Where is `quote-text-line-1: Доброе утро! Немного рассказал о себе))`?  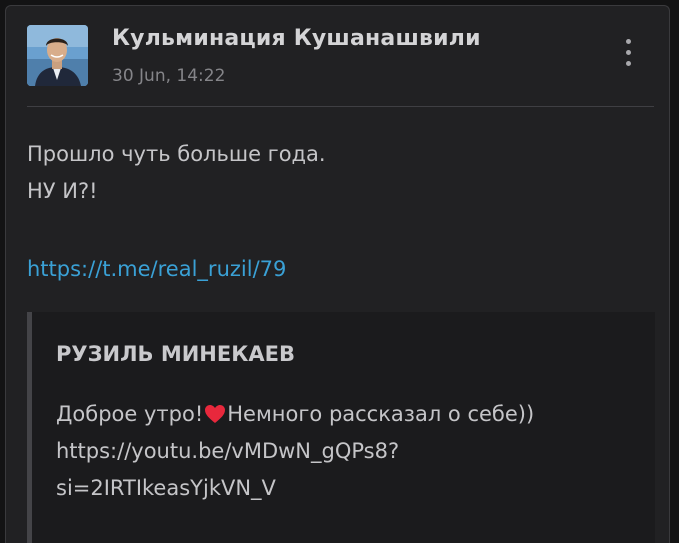 quote-text-line-1: Доброе утро! Немного рассказал о себе)) is located at coordinates (295, 415).